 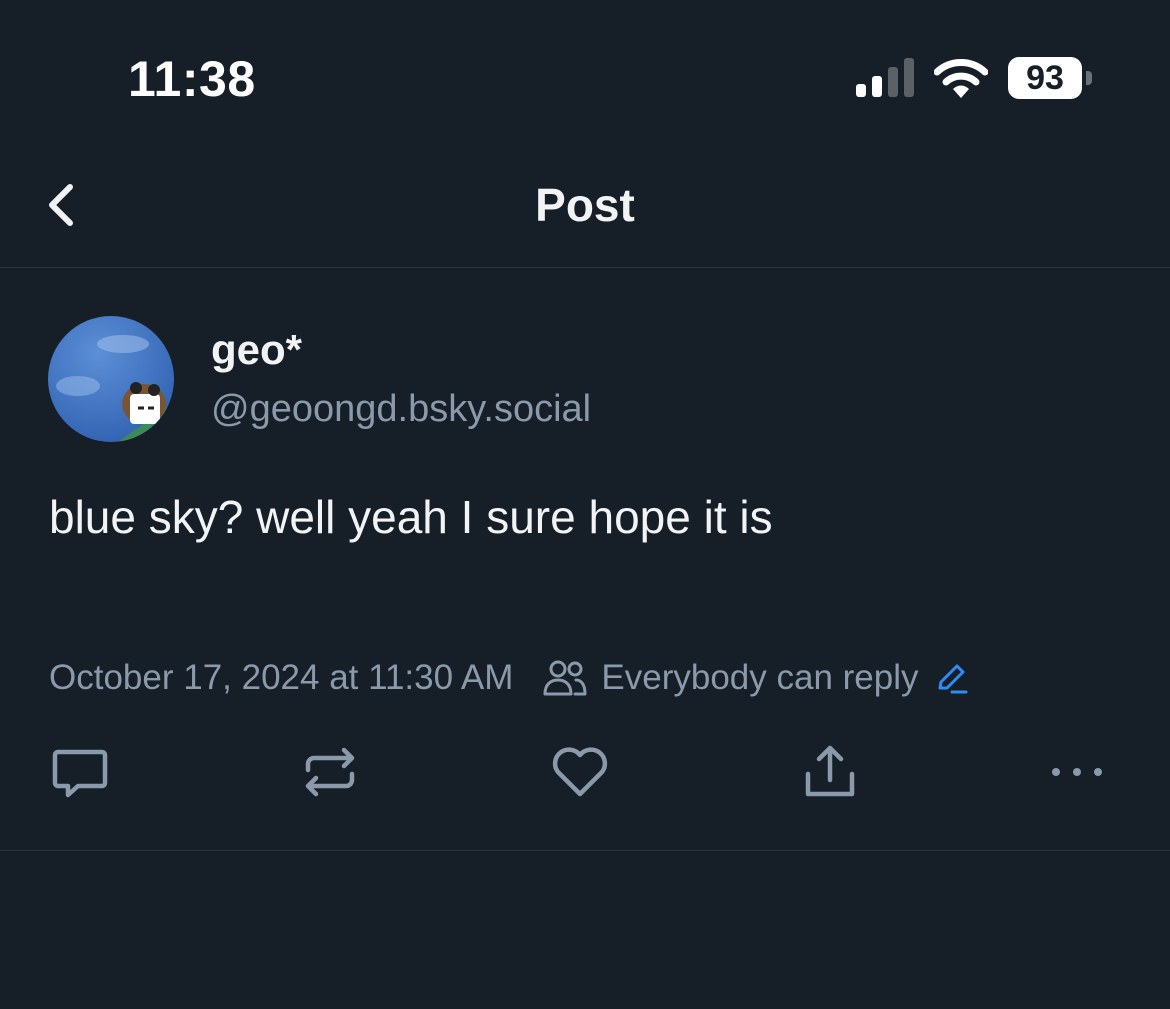 I want to click on people-icon, so click(x=565, y=678).